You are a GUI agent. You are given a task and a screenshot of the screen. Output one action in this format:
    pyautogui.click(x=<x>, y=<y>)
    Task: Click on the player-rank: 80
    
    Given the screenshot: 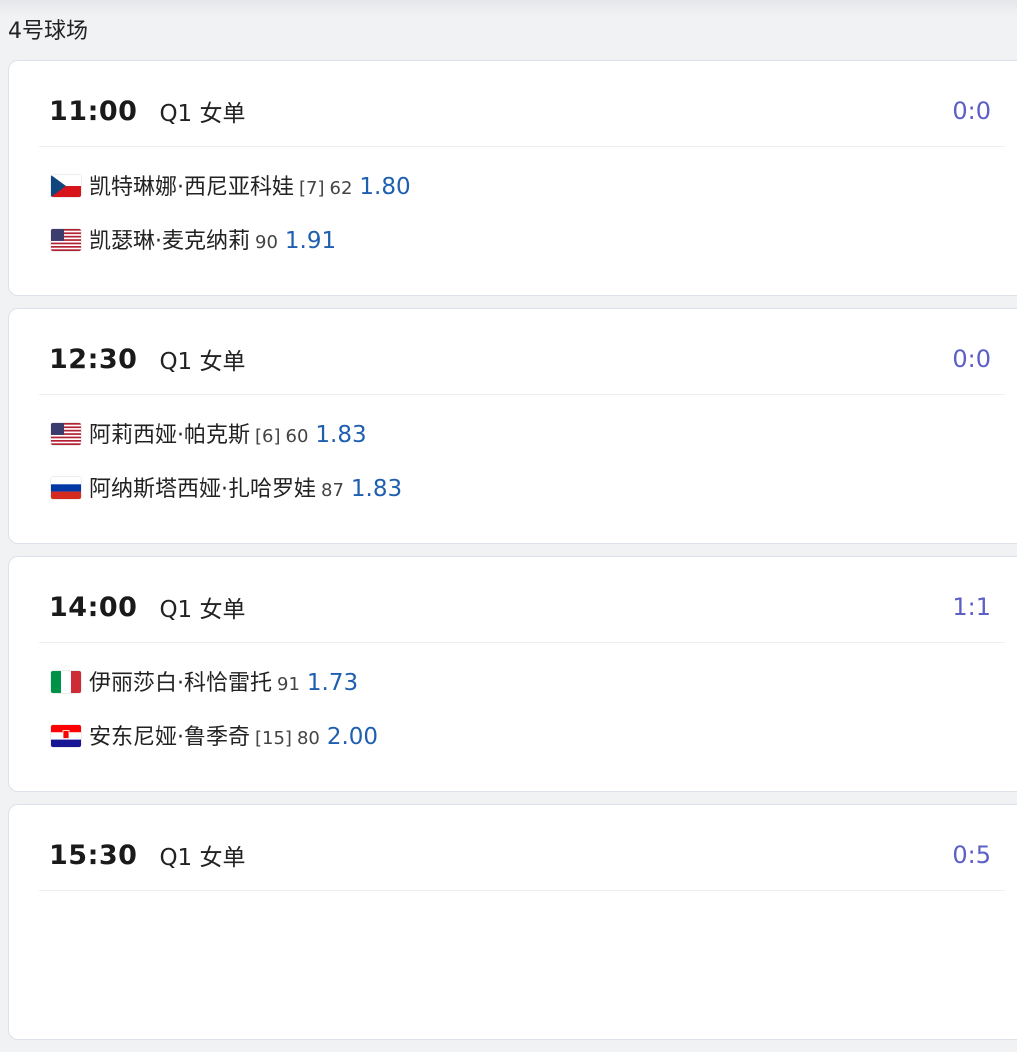 What is the action you would take?
    pyautogui.click(x=308, y=738)
    